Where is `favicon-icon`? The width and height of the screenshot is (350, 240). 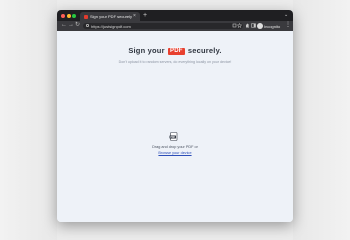 favicon-icon is located at coordinates (86, 16).